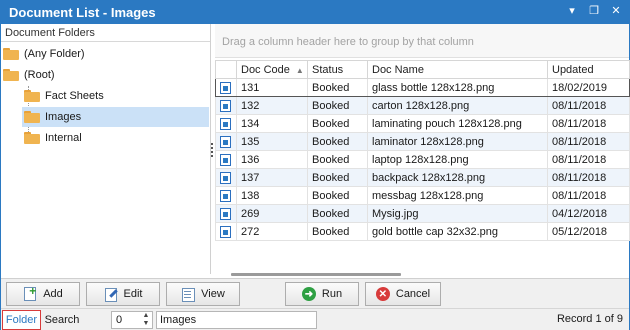 The width and height of the screenshot is (630, 330). I want to click on table-row: 138 Booked messbag 128x128.png 08/11/2018, so click(422, 195).